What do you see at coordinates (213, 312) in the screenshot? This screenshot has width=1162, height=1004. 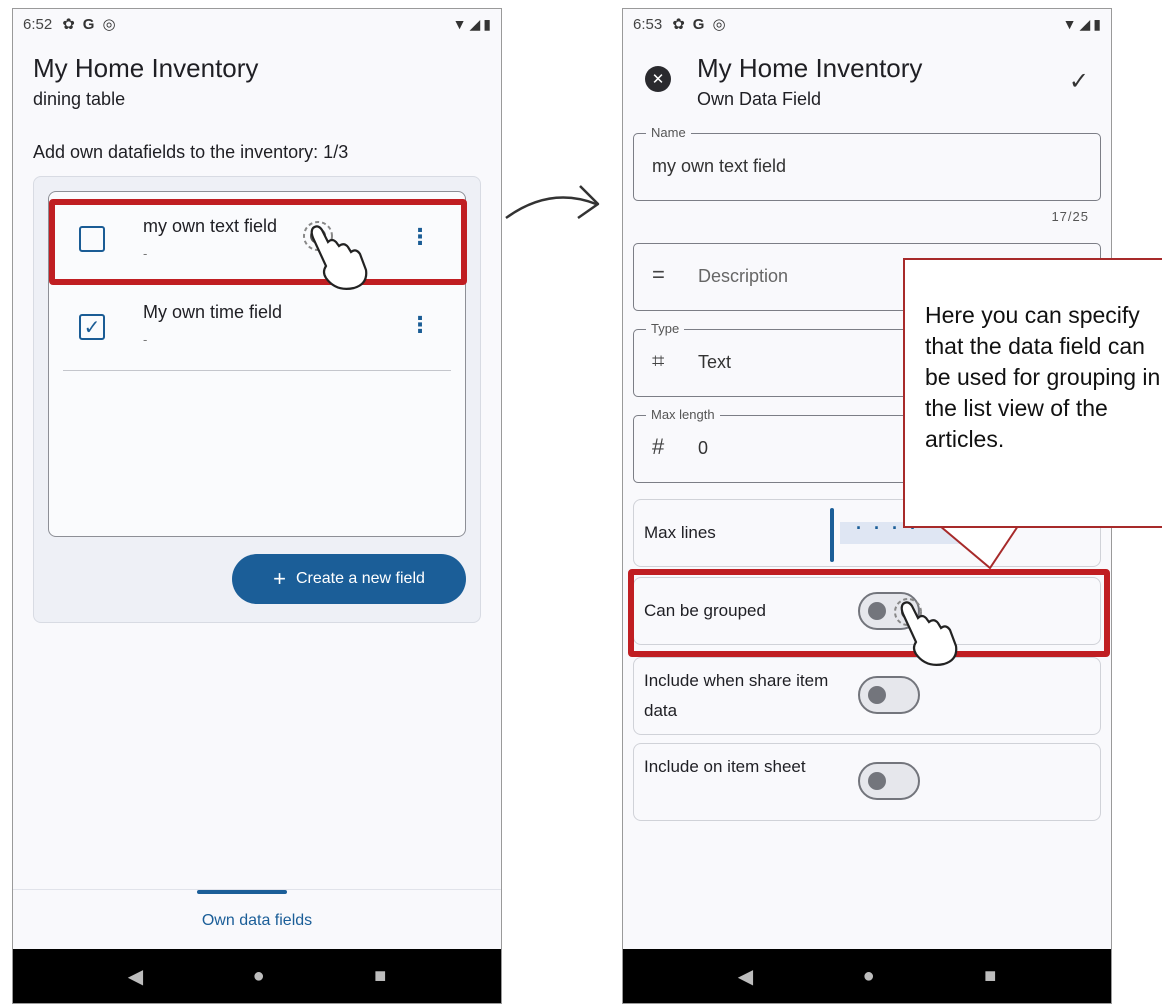 I see `item-title: My own time field` at bounding box center [213, 312].